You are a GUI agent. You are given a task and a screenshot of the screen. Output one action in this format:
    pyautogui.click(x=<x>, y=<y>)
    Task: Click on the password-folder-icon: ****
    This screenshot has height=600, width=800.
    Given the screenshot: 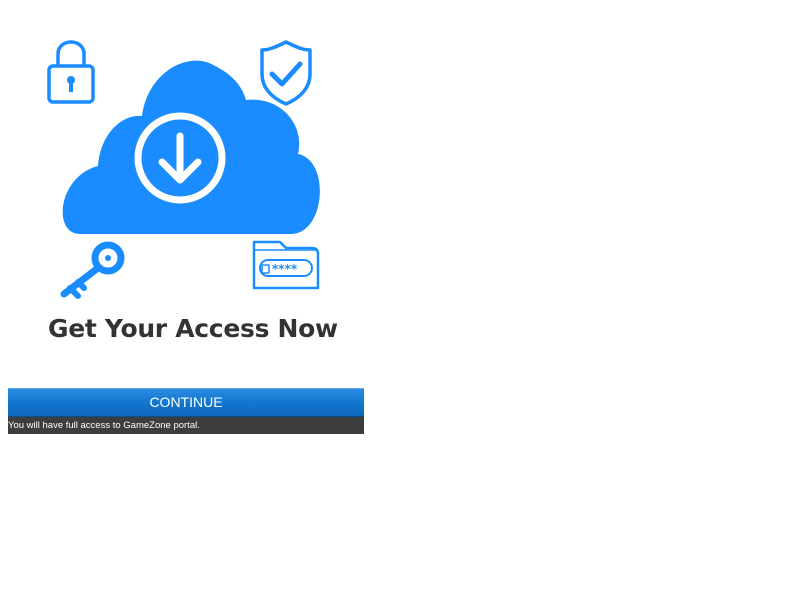 What is the action you would take?
    pyautogui.click(x=286, y=265)
    